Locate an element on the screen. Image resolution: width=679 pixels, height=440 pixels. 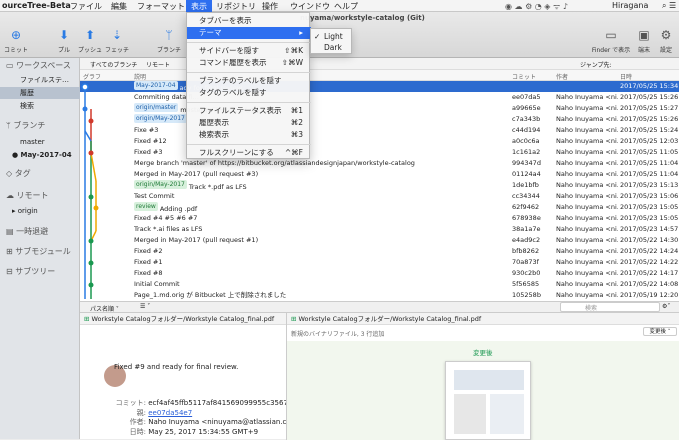
menu-file: ファイル is located at coordinates (86, 6).